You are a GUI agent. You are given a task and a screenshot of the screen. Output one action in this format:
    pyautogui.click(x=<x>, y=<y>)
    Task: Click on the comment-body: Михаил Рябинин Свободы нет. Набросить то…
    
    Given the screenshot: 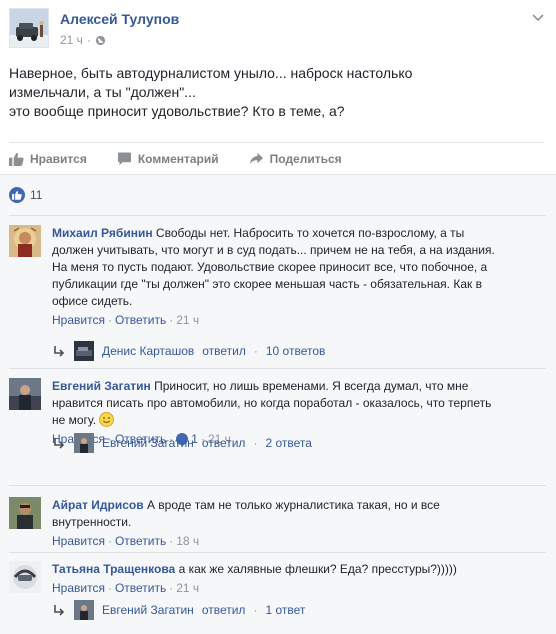 What is the action you would take?
    pyautogui.click(x=277, y=277)
    